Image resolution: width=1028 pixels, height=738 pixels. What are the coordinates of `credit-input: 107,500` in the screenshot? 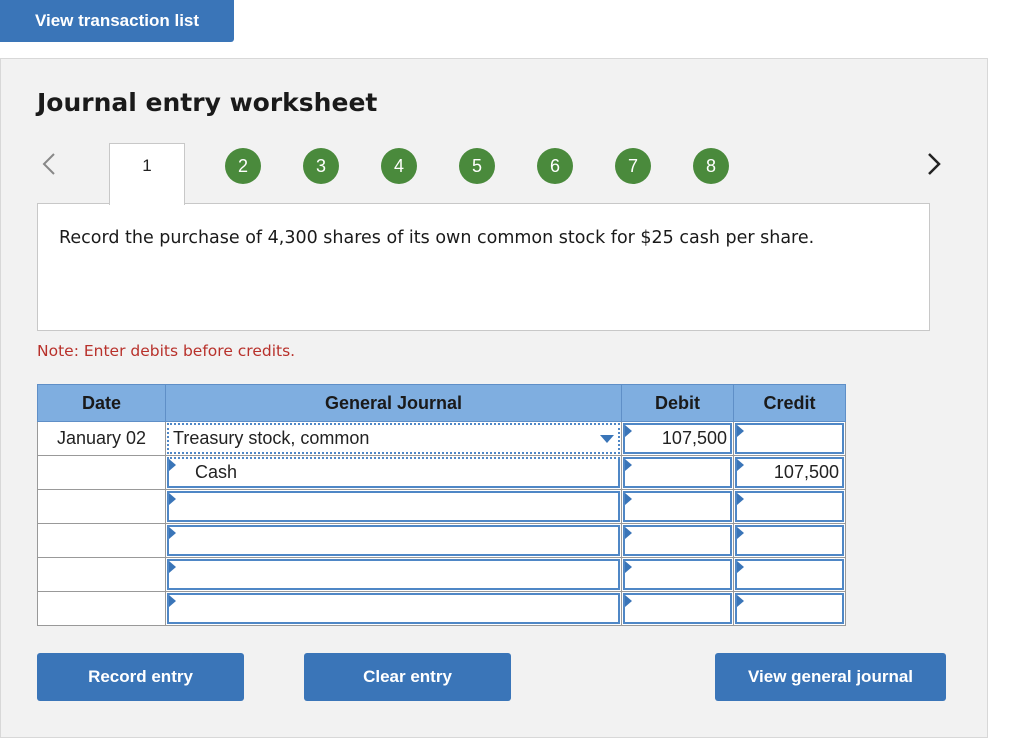 It's located at (789, 472).